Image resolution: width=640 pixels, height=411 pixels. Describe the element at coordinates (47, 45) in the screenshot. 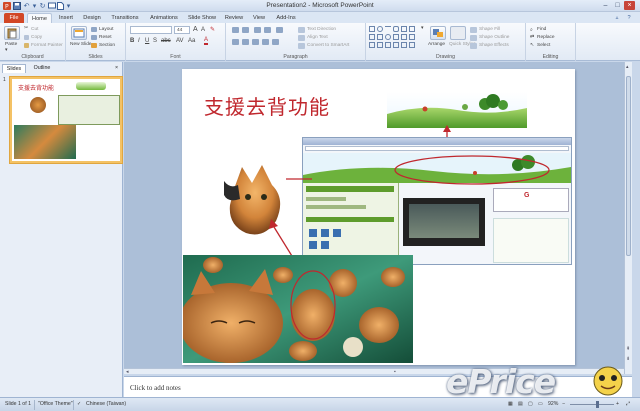

I see `format-painter-button: Format Painter` at that location.